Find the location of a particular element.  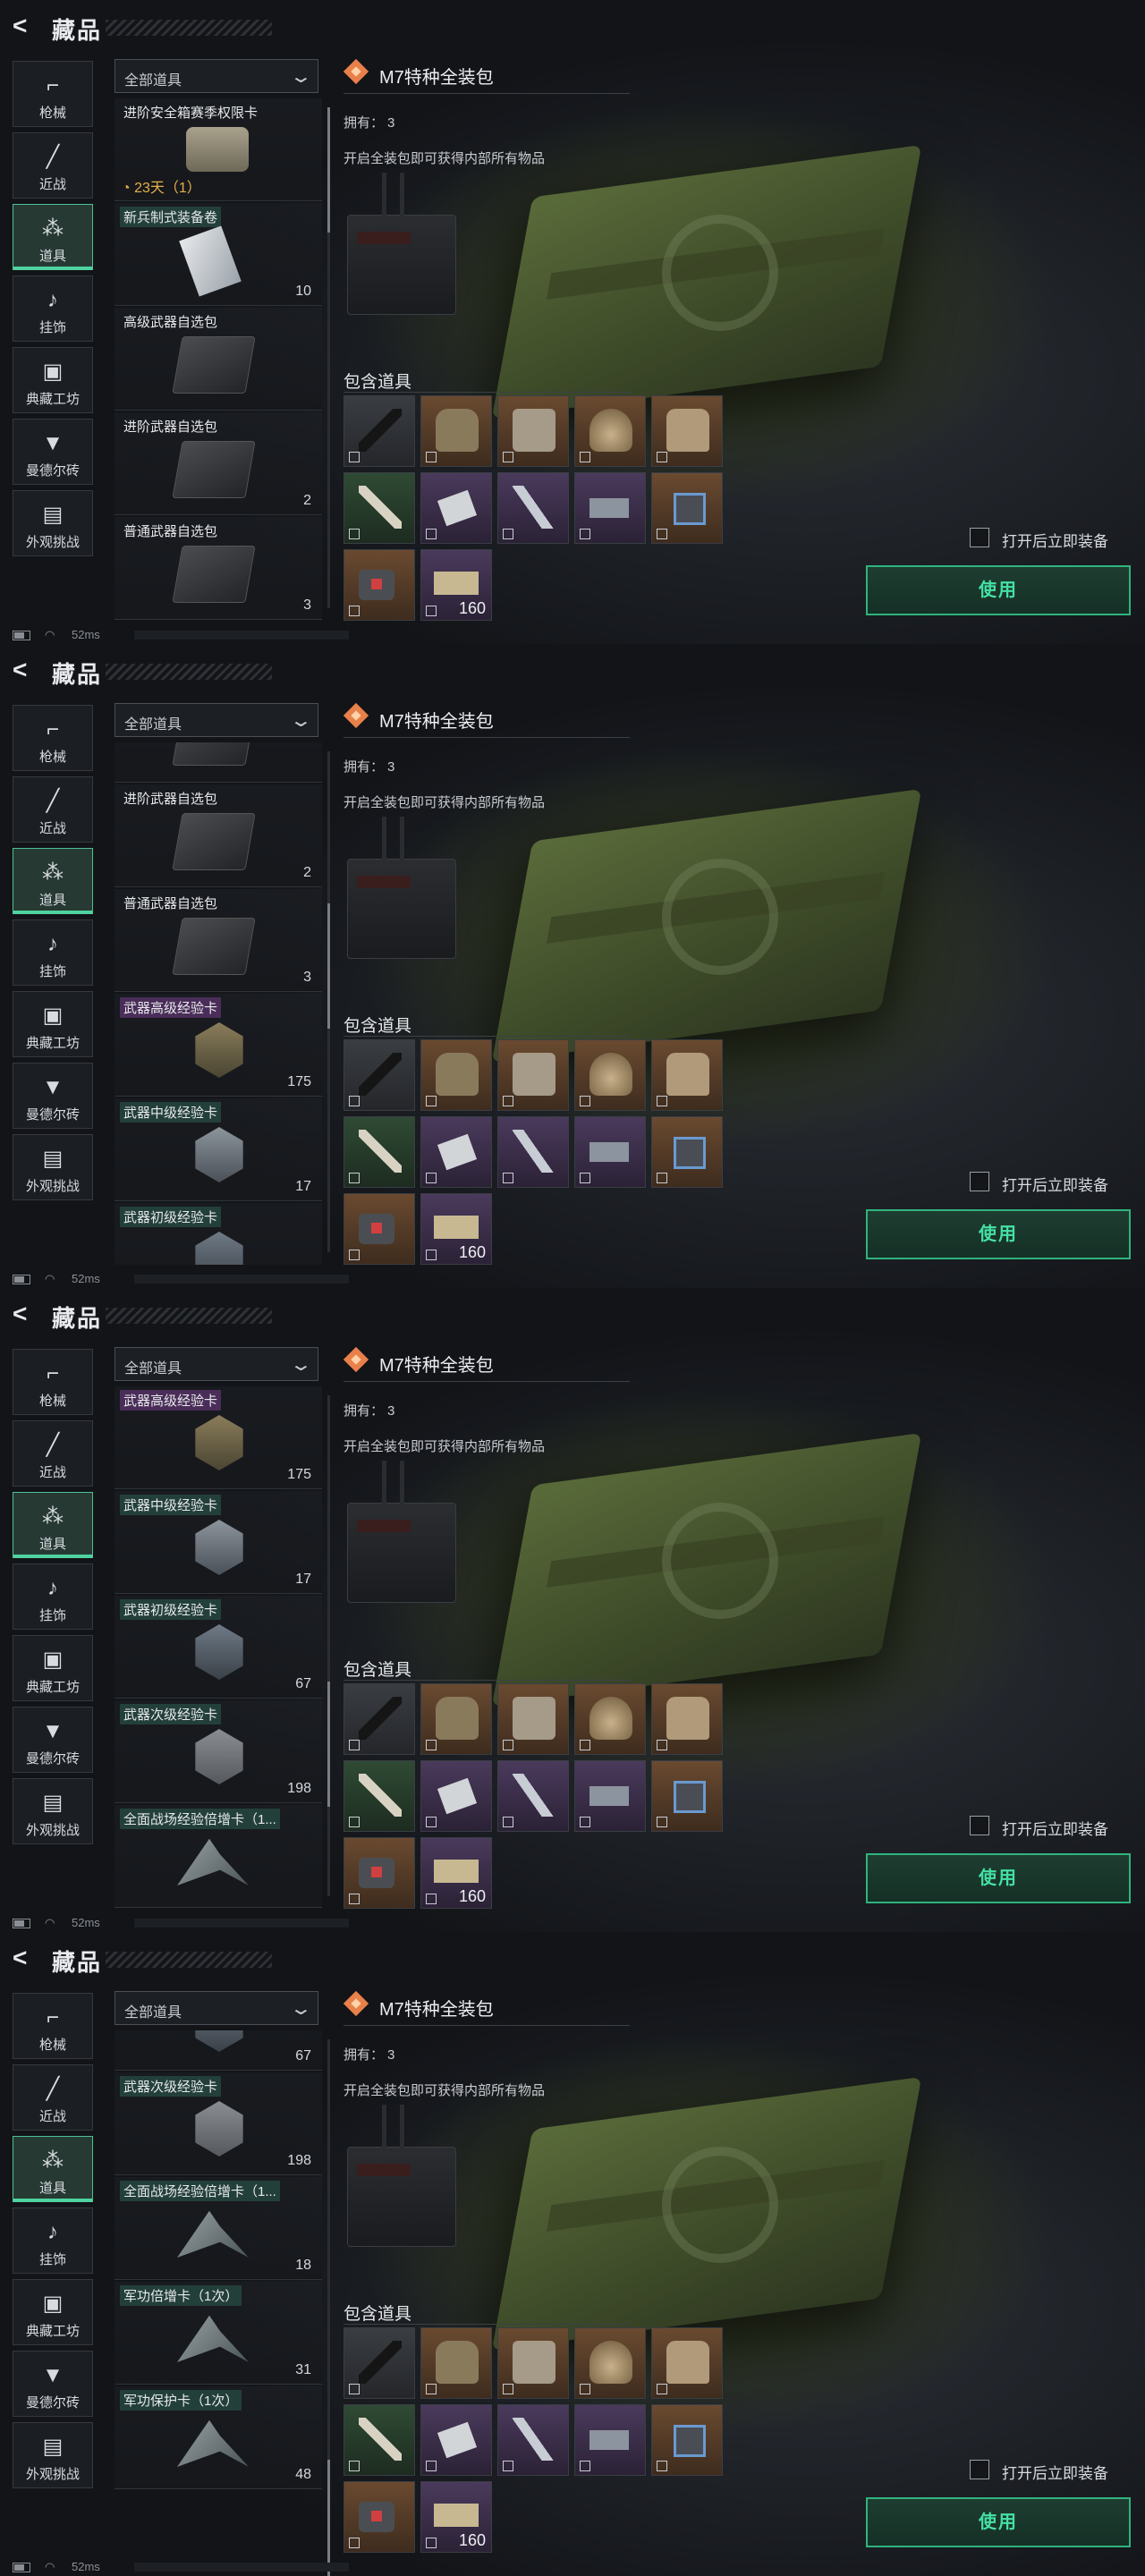

list-item: 进阶安全箱赛季权限卡 ◔ 23天（1） is located at coordinates (218, 149).